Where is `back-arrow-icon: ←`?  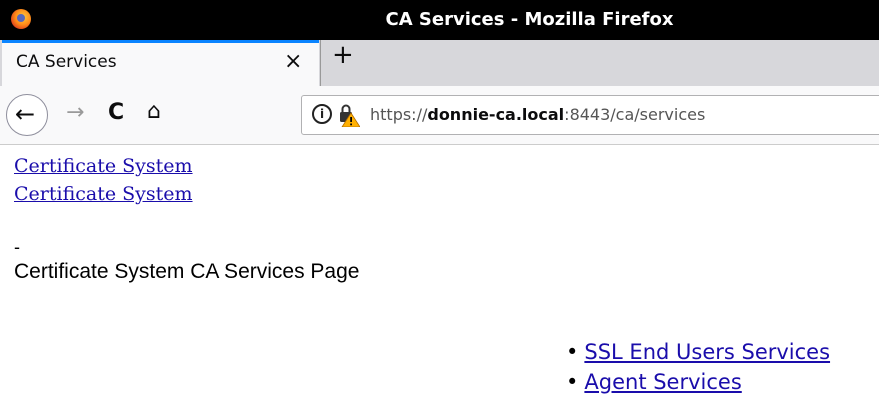 back-arrow-icon: ← is located at coordinates (25, 114).